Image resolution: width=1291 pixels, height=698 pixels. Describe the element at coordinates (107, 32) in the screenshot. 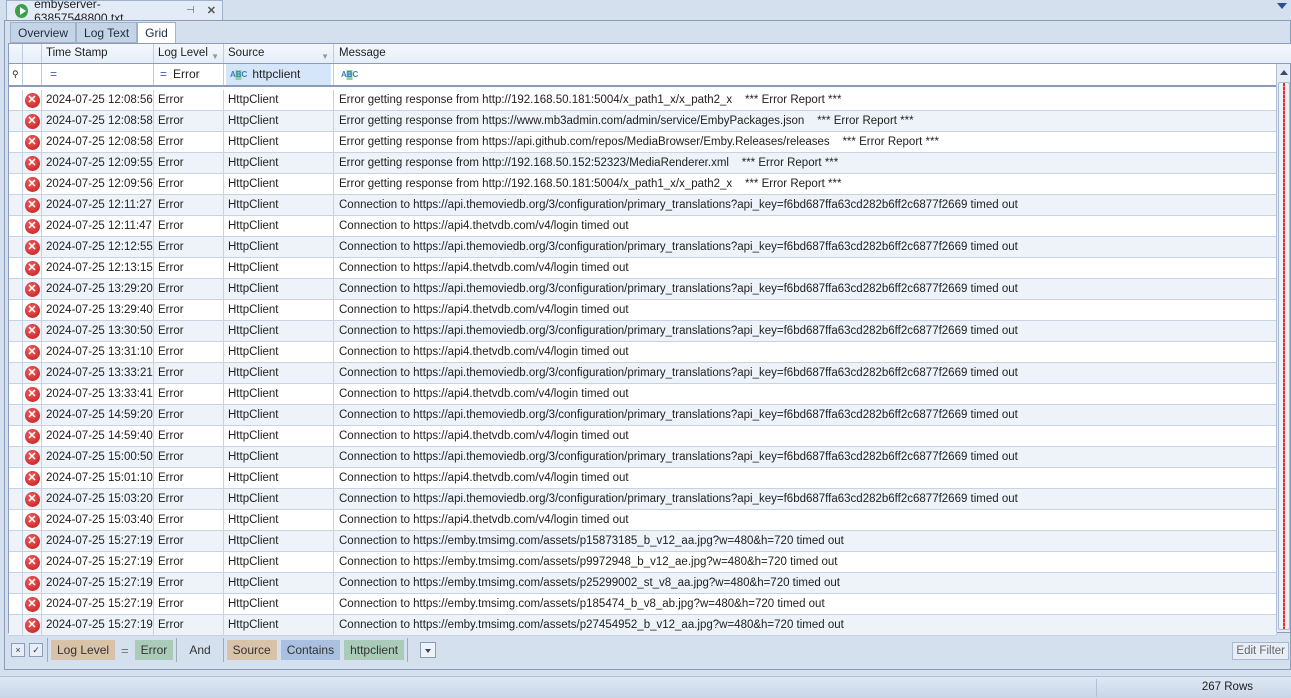

I see `tab-log-text: Log Text` at that location.